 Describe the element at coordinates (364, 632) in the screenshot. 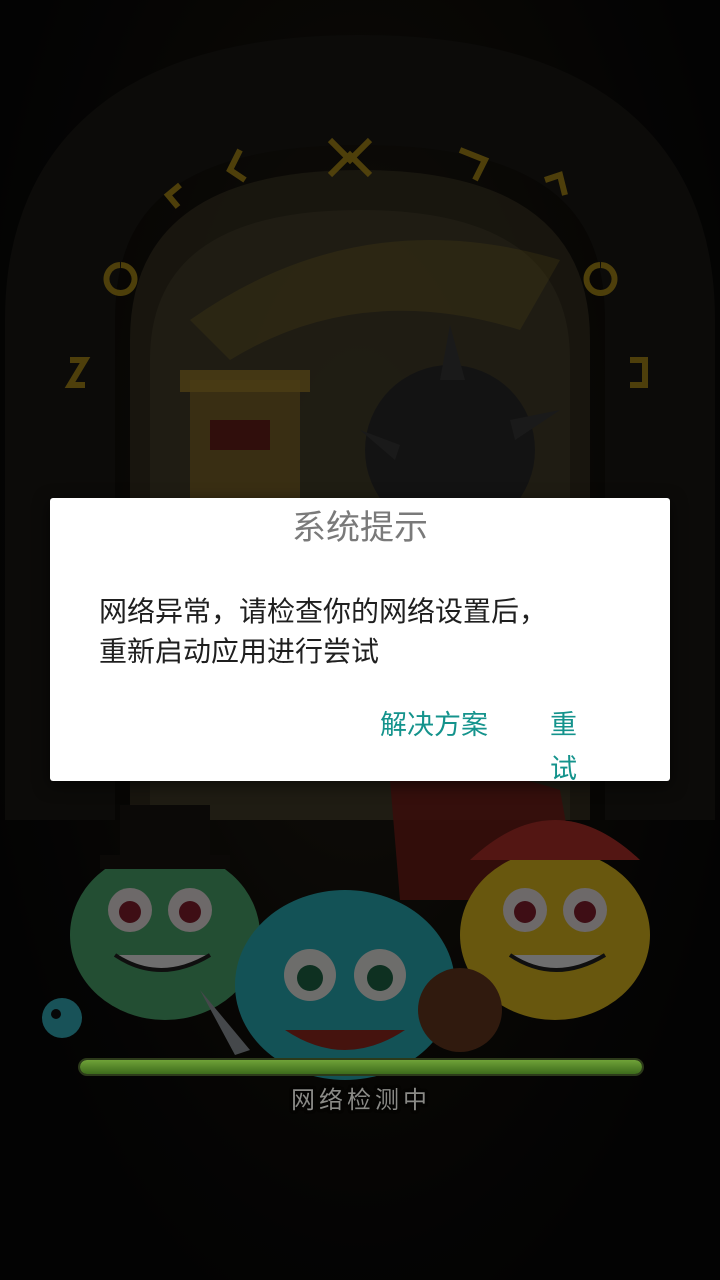

I see `dialog-message: 网络异常，请检查你的网络设置后， 重新启动应用进行尝试` at that location.